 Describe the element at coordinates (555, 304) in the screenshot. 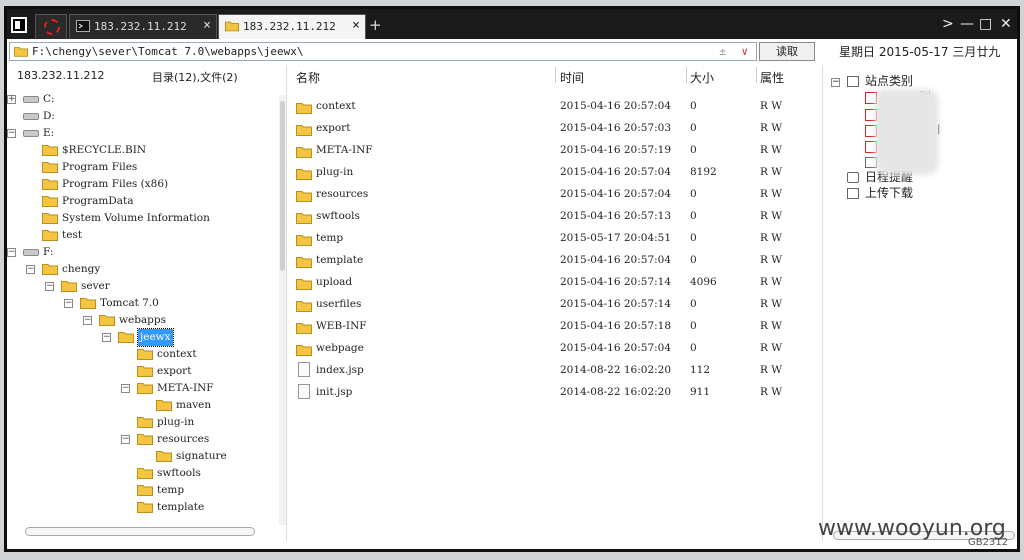

I see `file-row: userfiles 2015-04-16 20:57:14 0 R W` at that location.